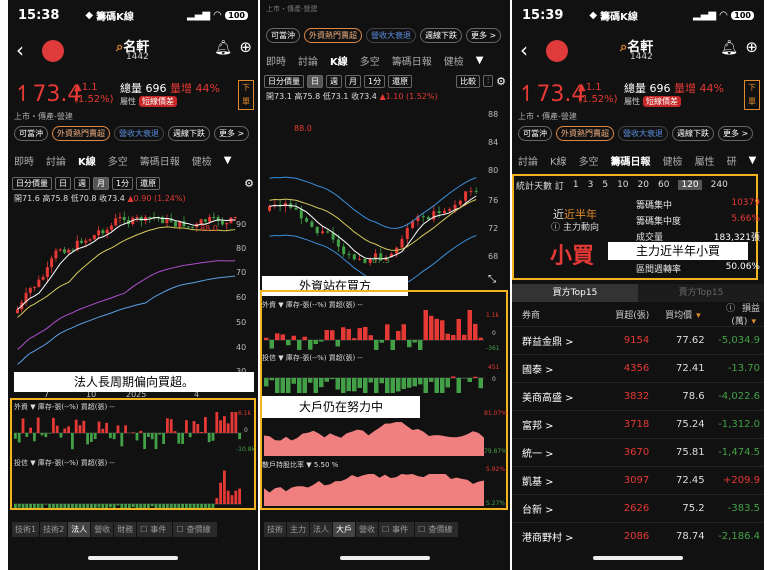  What do you see at coordinates (638, 480) in the screenshot?
I see `table-row: 凱基 > 3097 72.45 +209.9` at bounding box center [638, 480].